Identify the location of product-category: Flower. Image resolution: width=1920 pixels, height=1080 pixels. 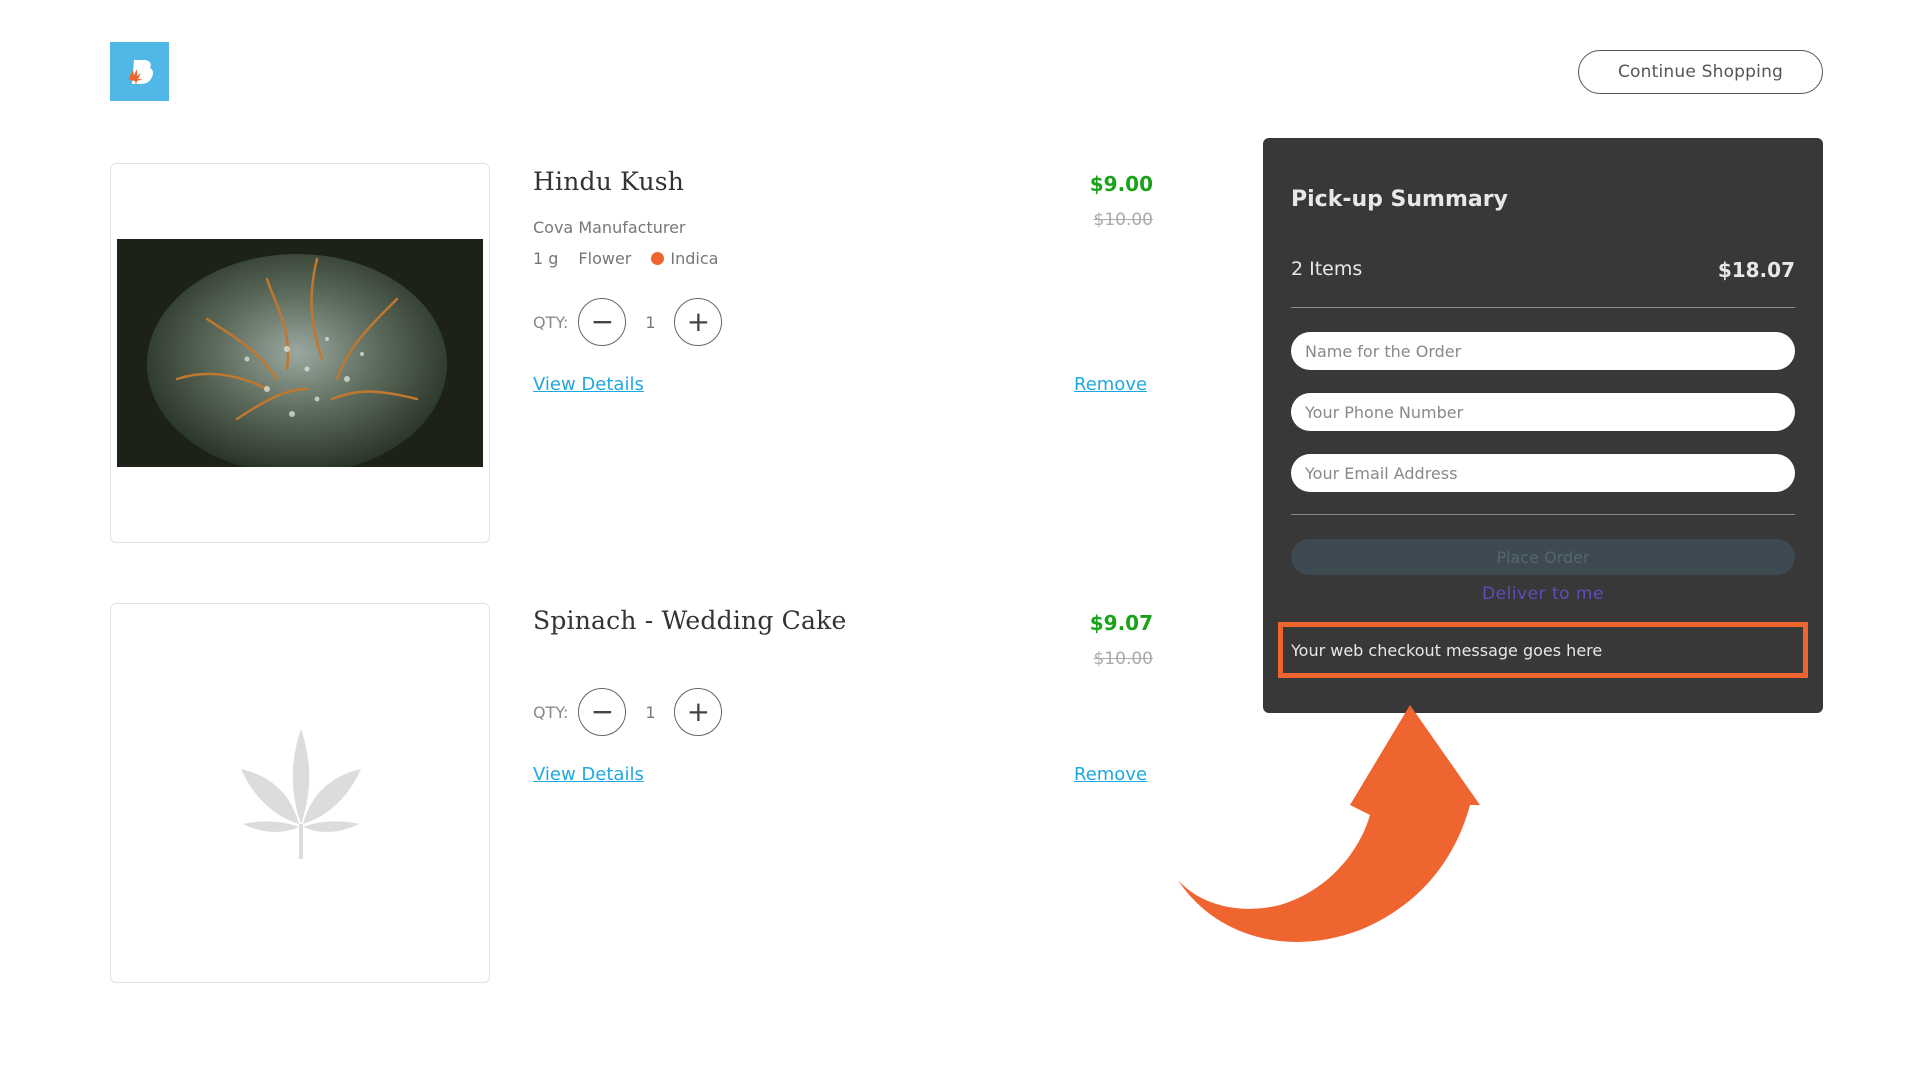
(605, 258).